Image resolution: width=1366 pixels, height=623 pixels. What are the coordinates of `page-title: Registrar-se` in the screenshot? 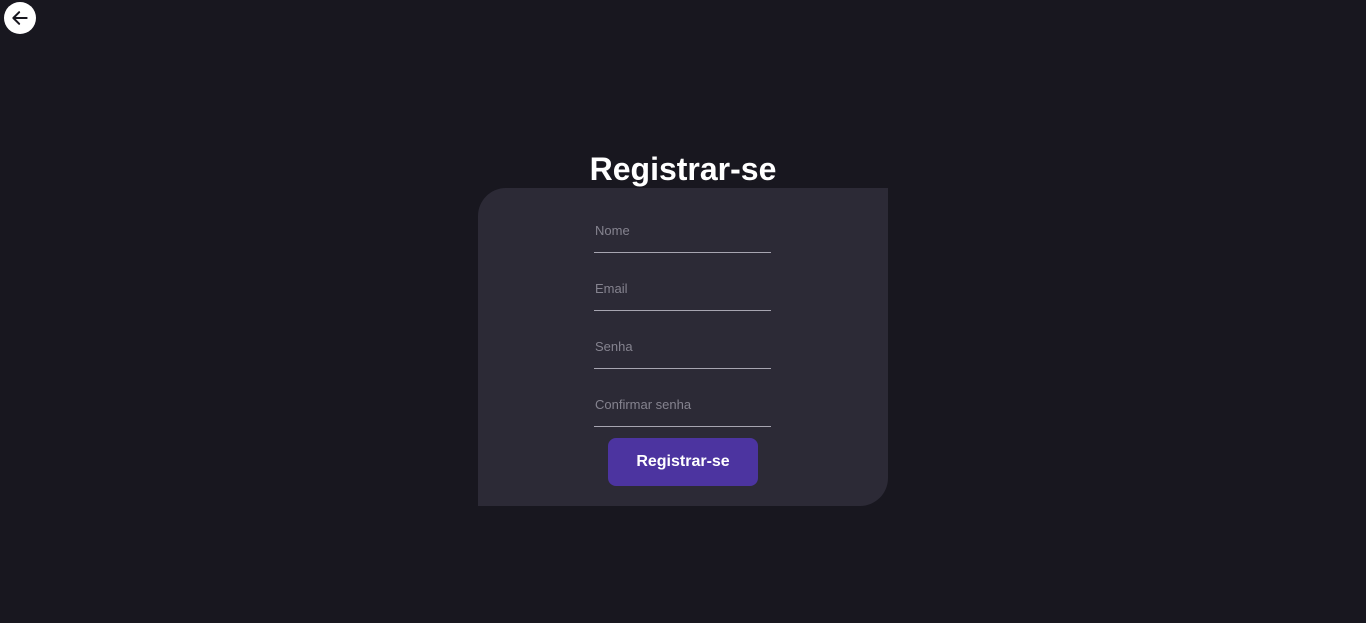 It's located at (683, 169).